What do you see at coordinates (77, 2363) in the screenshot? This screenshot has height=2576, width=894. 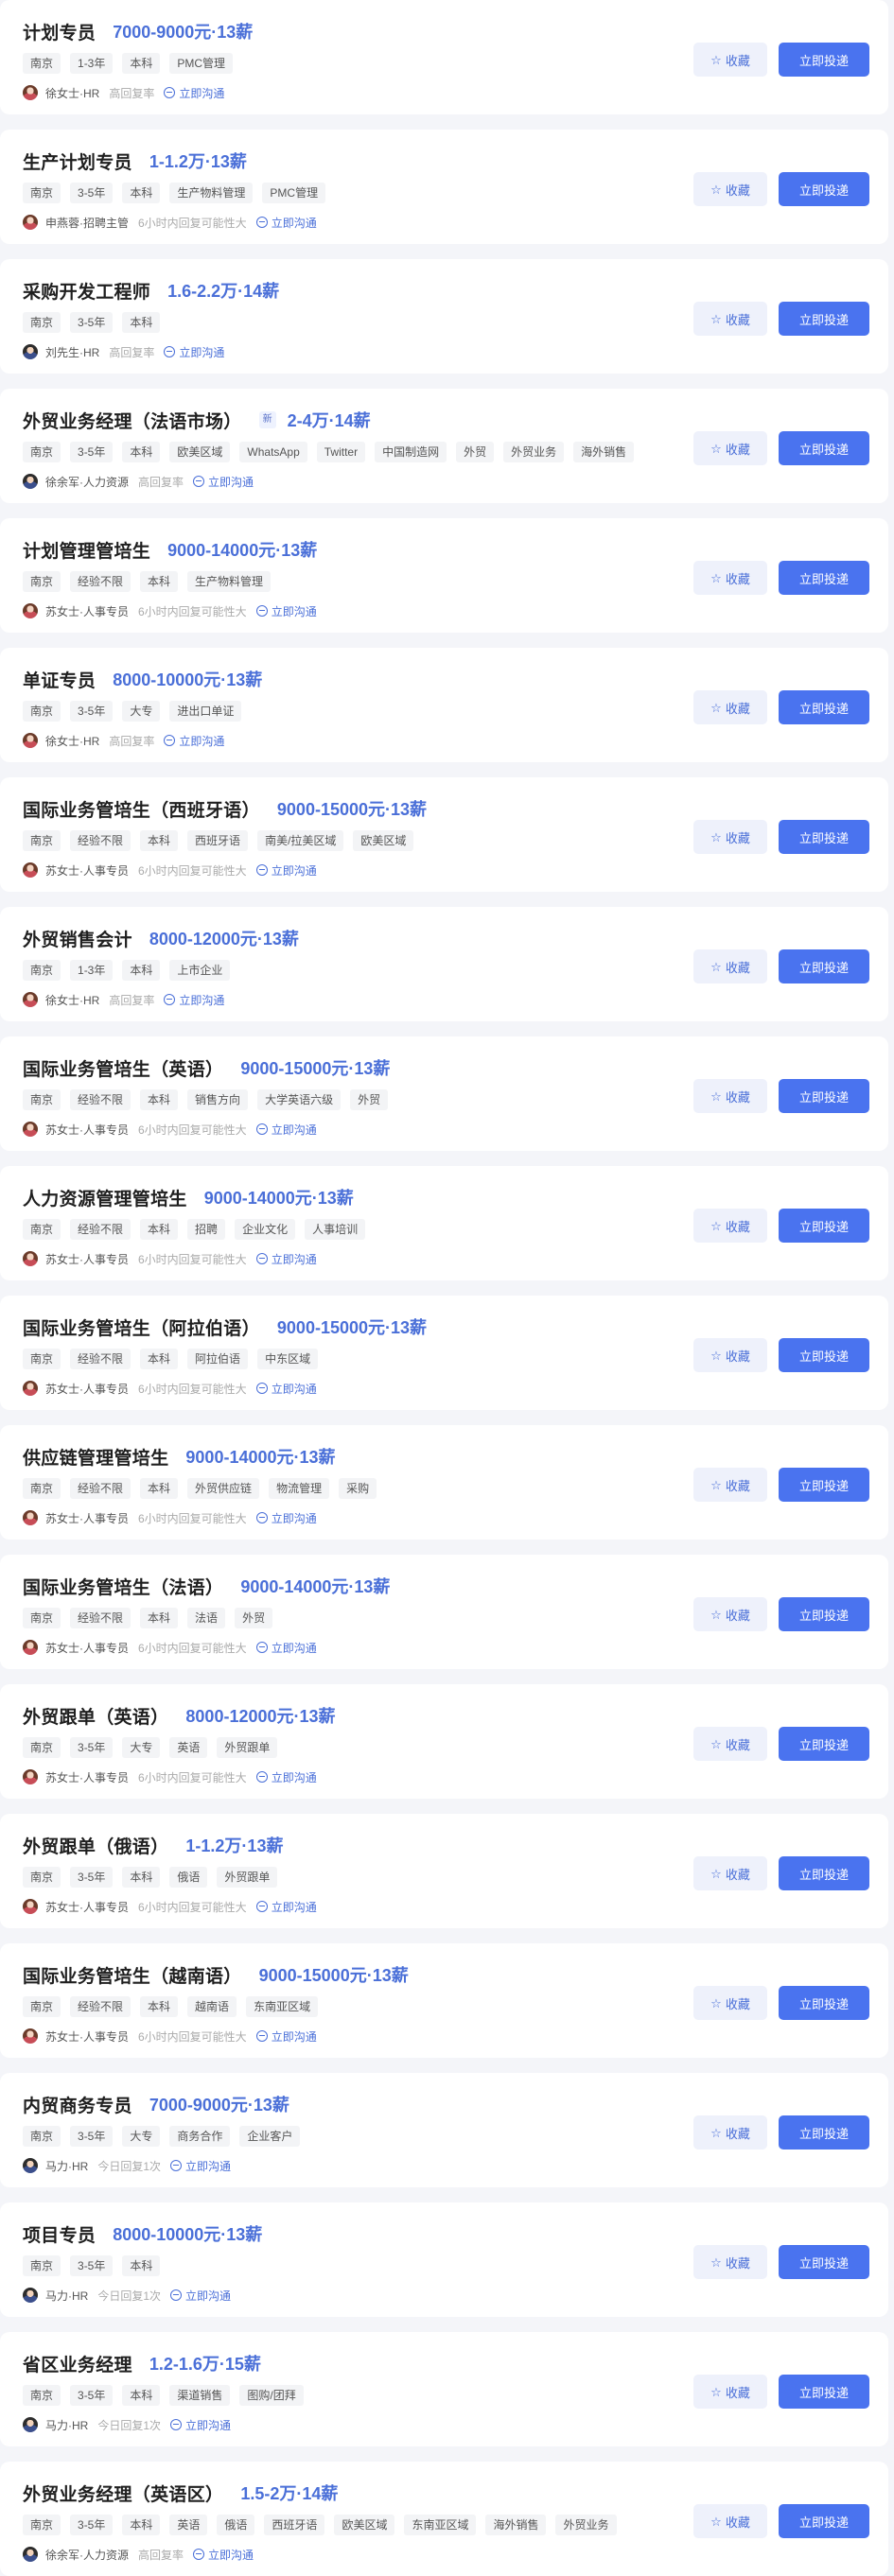 I see `job-title: 省区业务经理` at bounding box center [77, 2363].